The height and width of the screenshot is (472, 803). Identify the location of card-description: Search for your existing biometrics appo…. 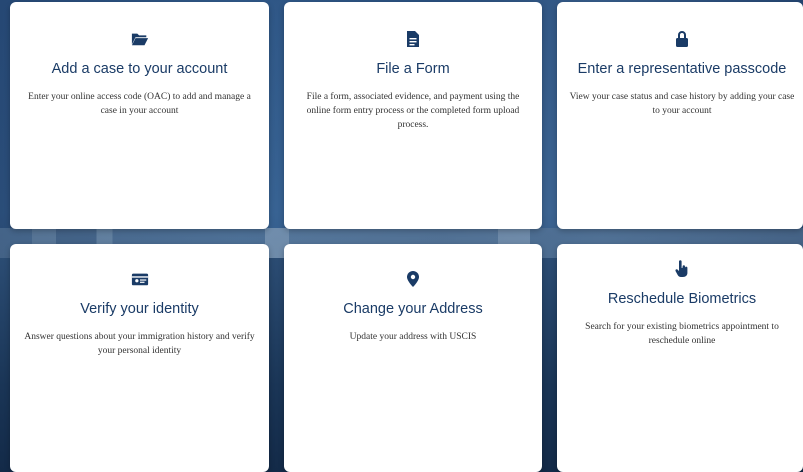
(682, 334).